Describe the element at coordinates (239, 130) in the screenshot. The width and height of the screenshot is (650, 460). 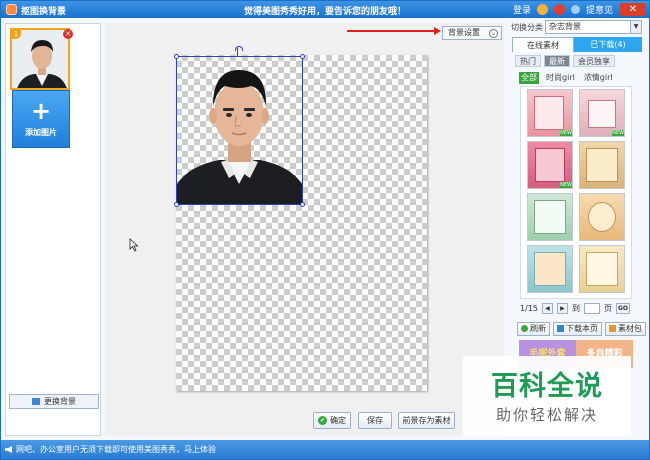
I see `selection-frame` at that location.